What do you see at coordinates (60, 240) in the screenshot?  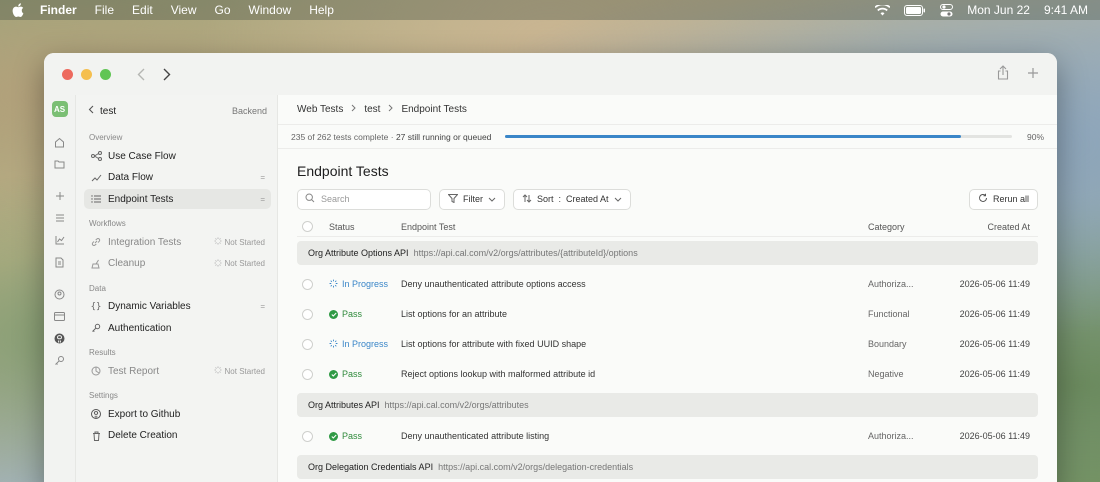 I see `chart-icon` at bounding box center [60, 240].